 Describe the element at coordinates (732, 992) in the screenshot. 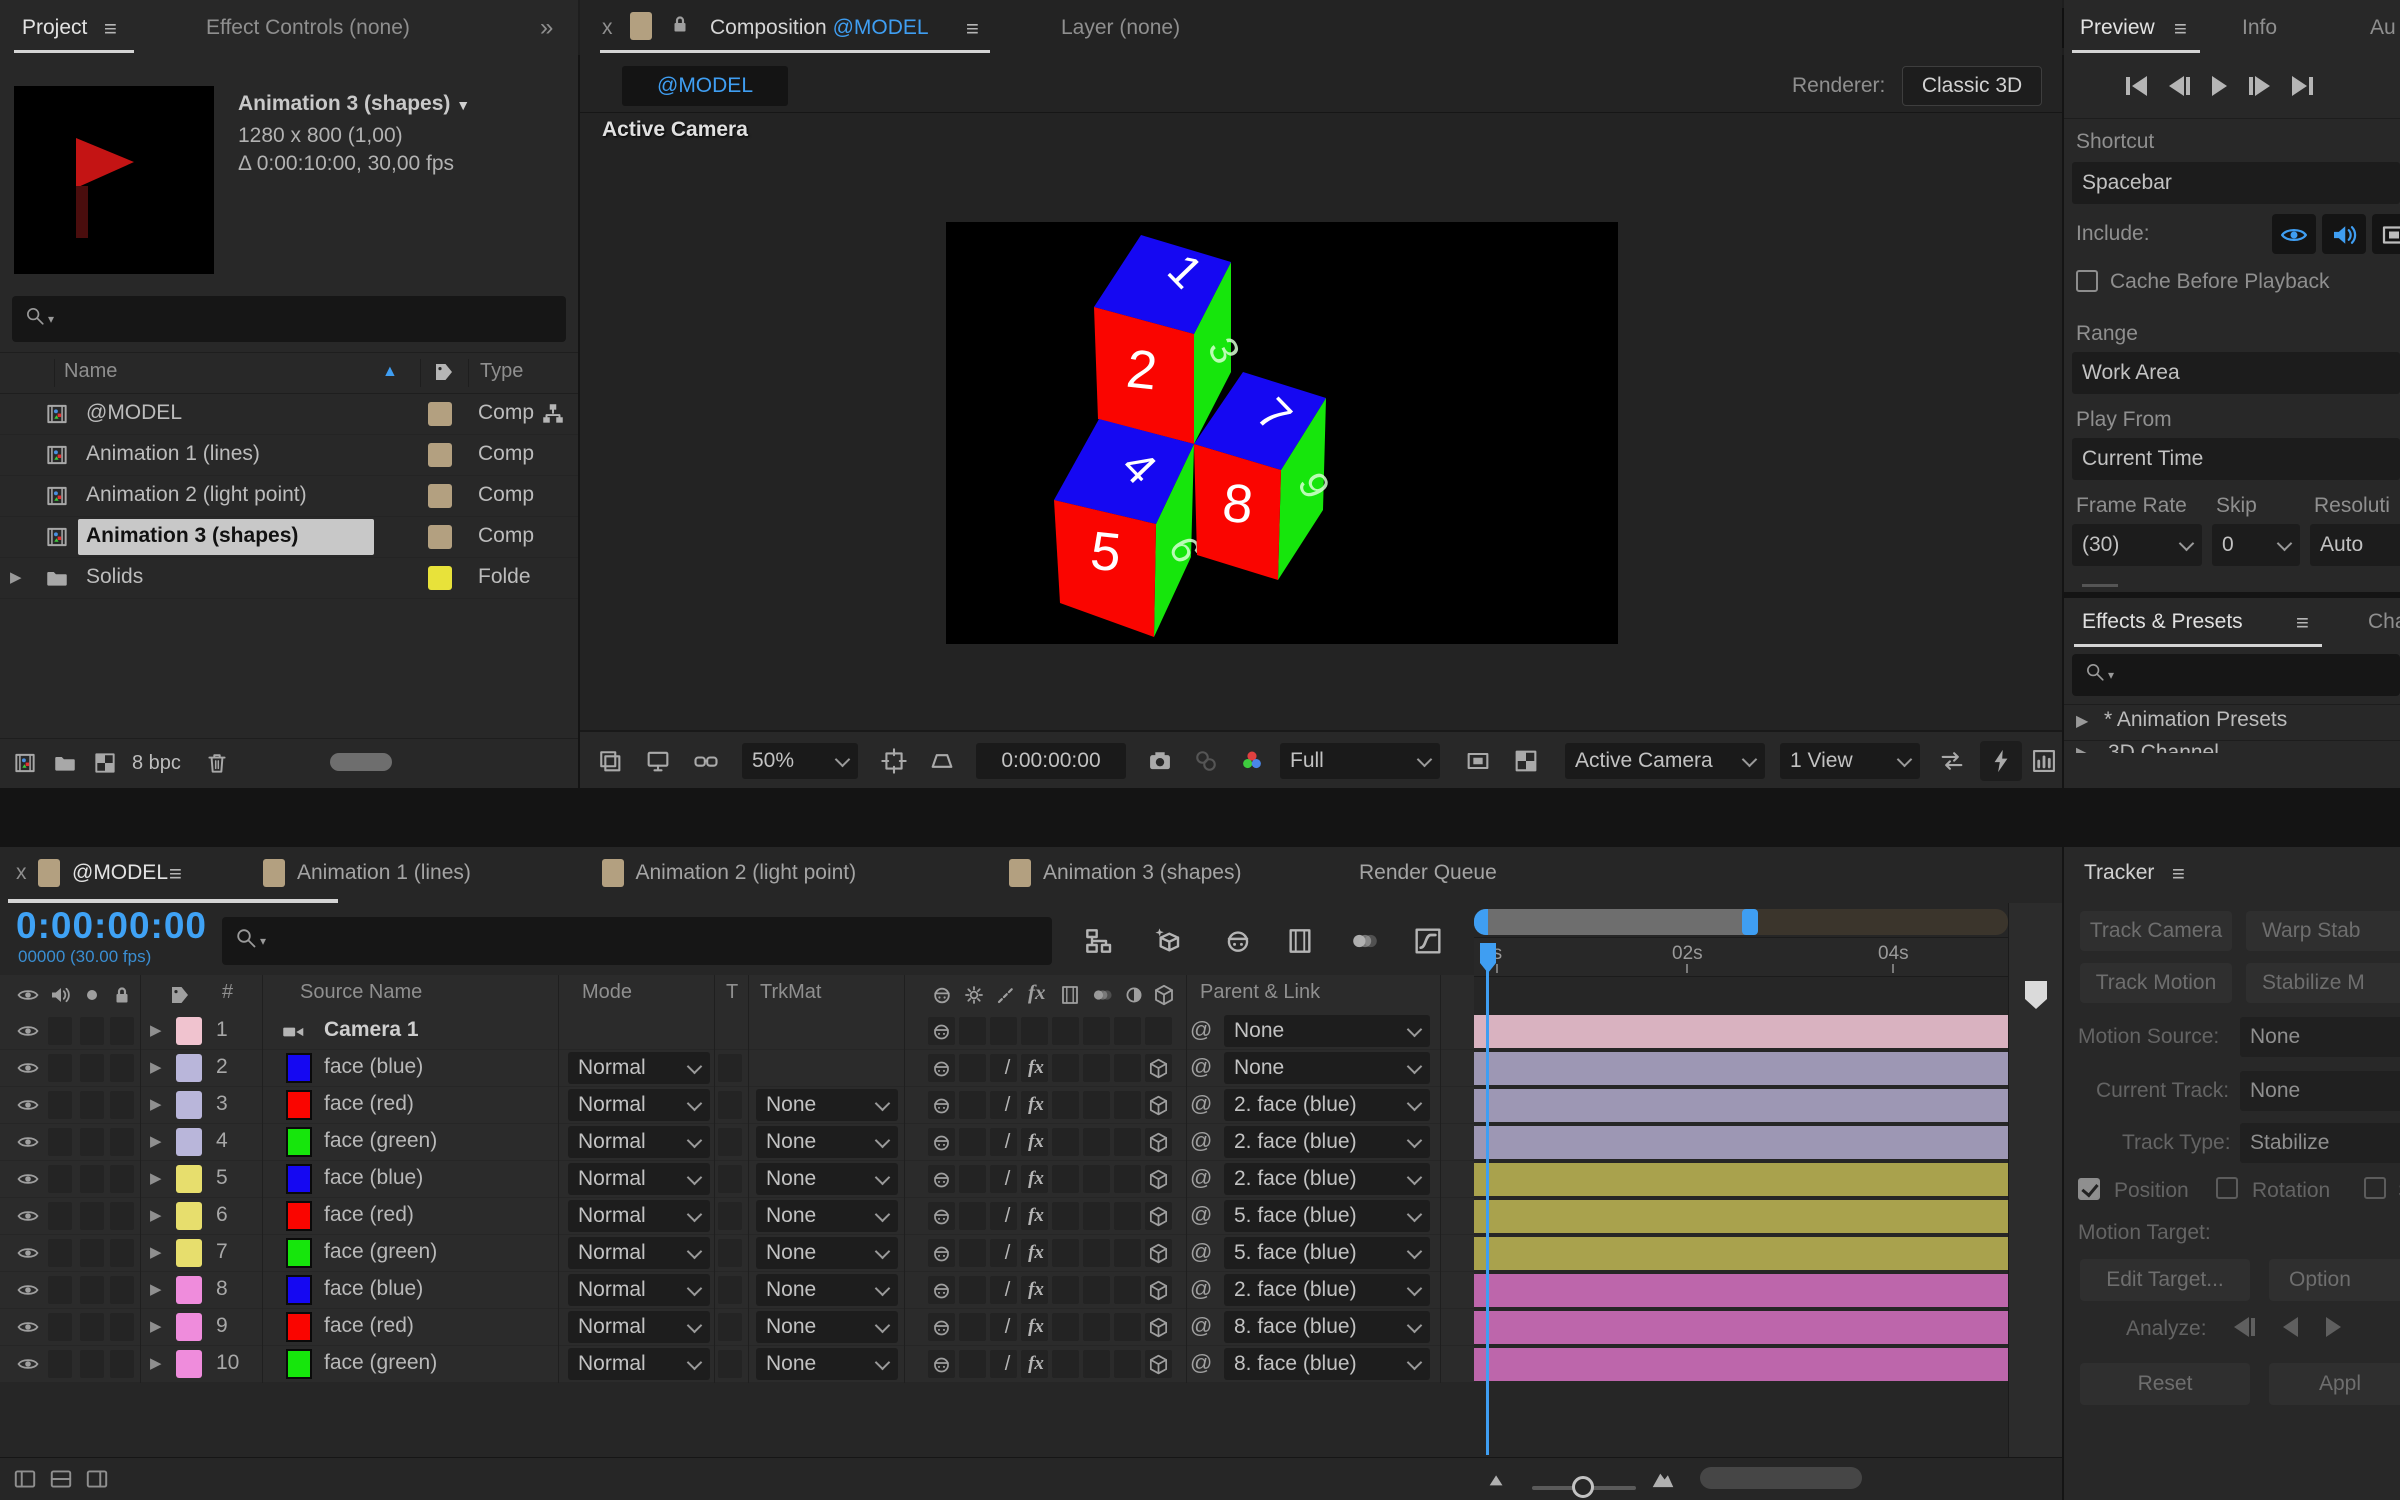

I see `column-t: T` at that location.